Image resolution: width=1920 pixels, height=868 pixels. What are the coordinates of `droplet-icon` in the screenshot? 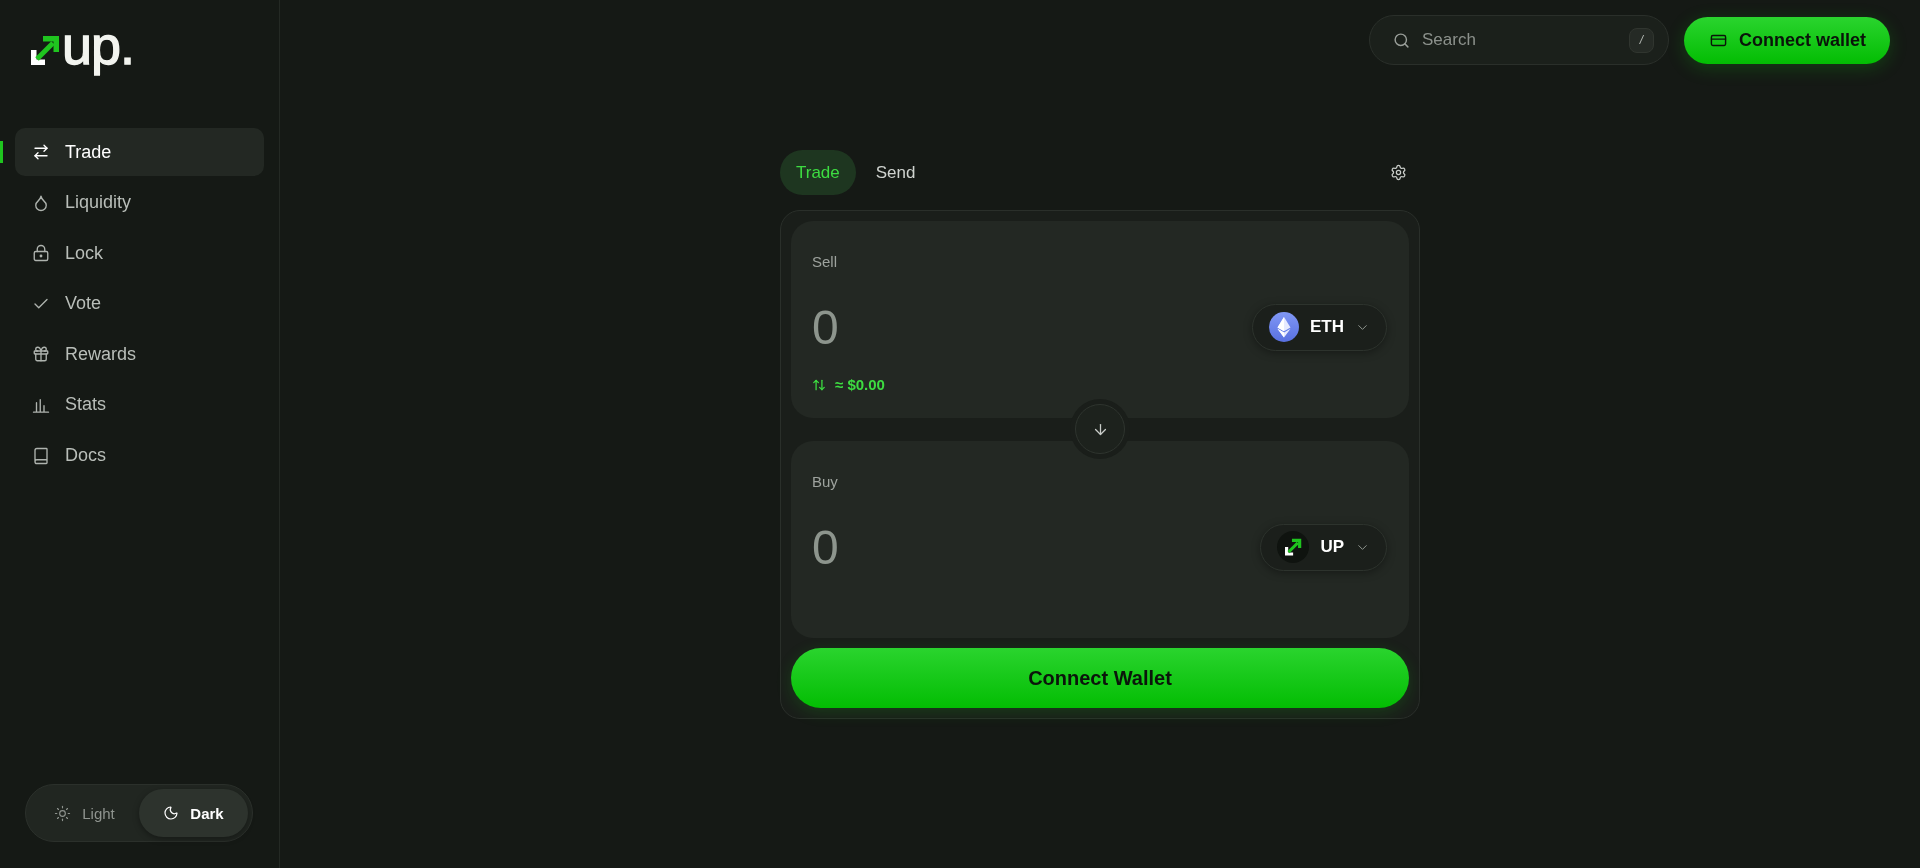 It's located at (41, 202).